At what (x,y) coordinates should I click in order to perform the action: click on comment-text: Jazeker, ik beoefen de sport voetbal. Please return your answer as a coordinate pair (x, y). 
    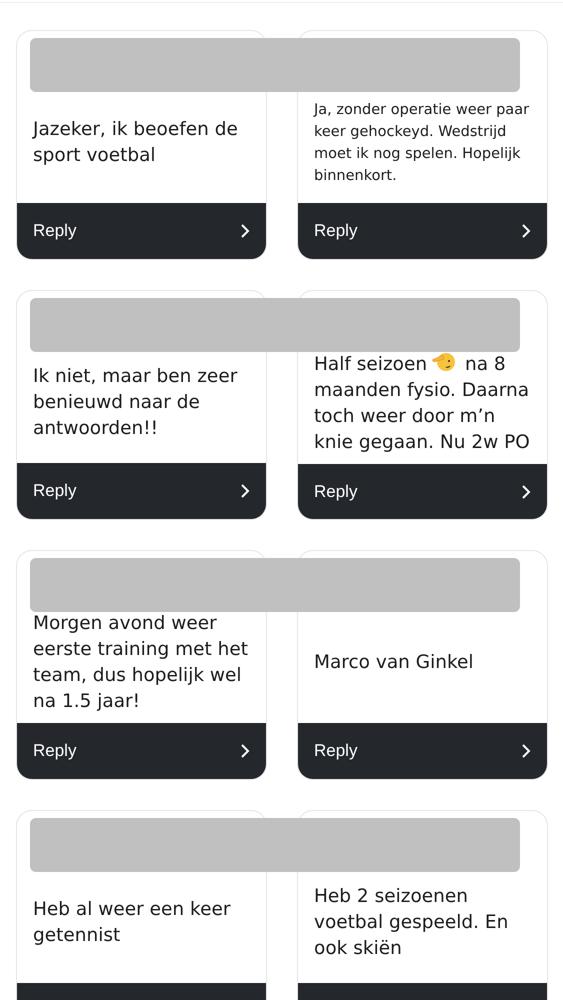
    Looking at the image, I should click on (136, 143).